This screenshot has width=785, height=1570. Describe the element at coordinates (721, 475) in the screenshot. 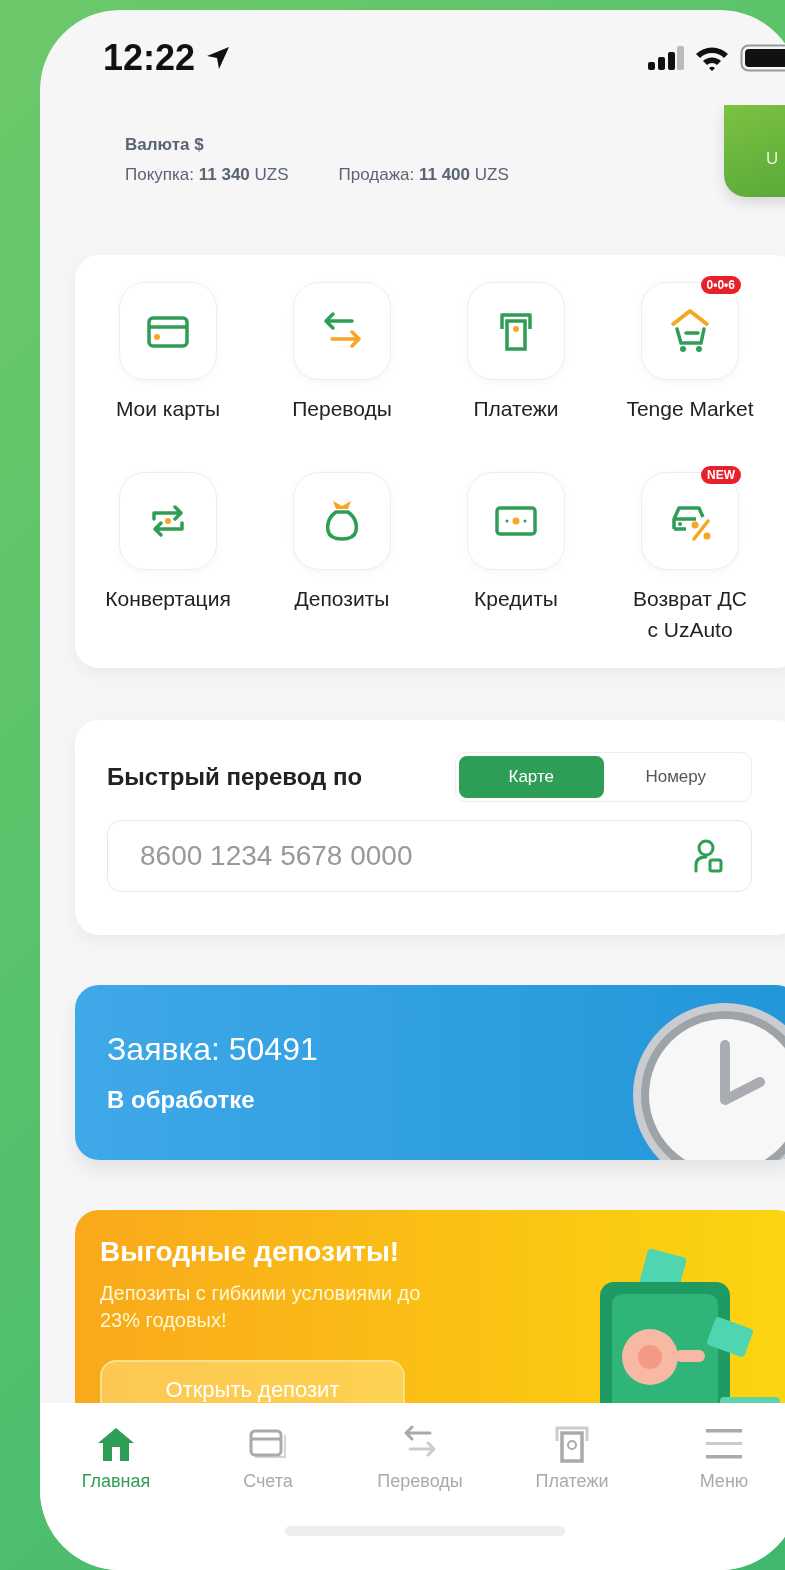

I see `badge: NEW` at that location.